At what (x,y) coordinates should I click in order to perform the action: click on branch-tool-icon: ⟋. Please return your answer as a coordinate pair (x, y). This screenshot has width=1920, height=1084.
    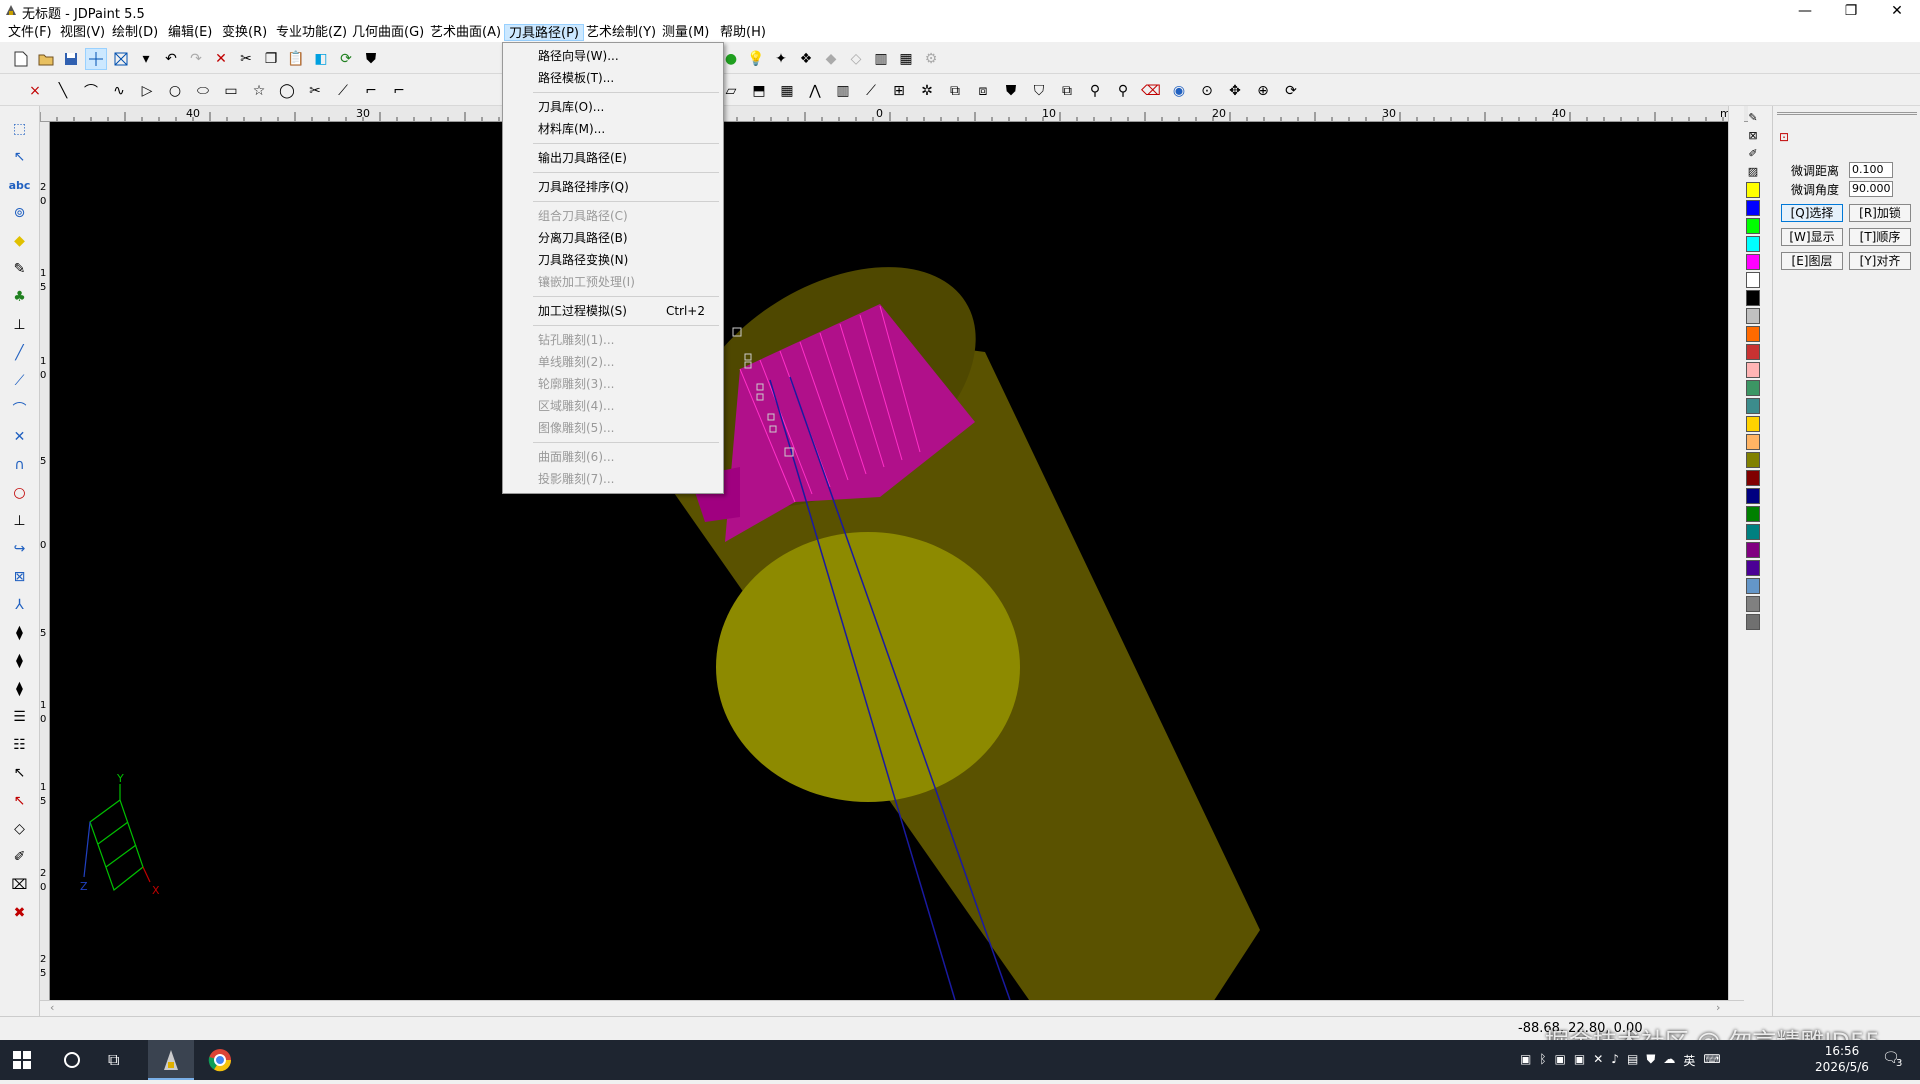
    Looking at the image, I should click on (20, 381).